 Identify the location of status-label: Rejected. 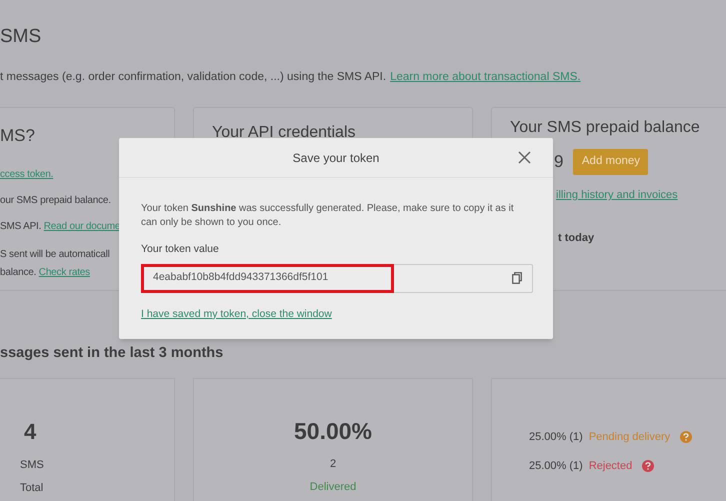
(610, 466).